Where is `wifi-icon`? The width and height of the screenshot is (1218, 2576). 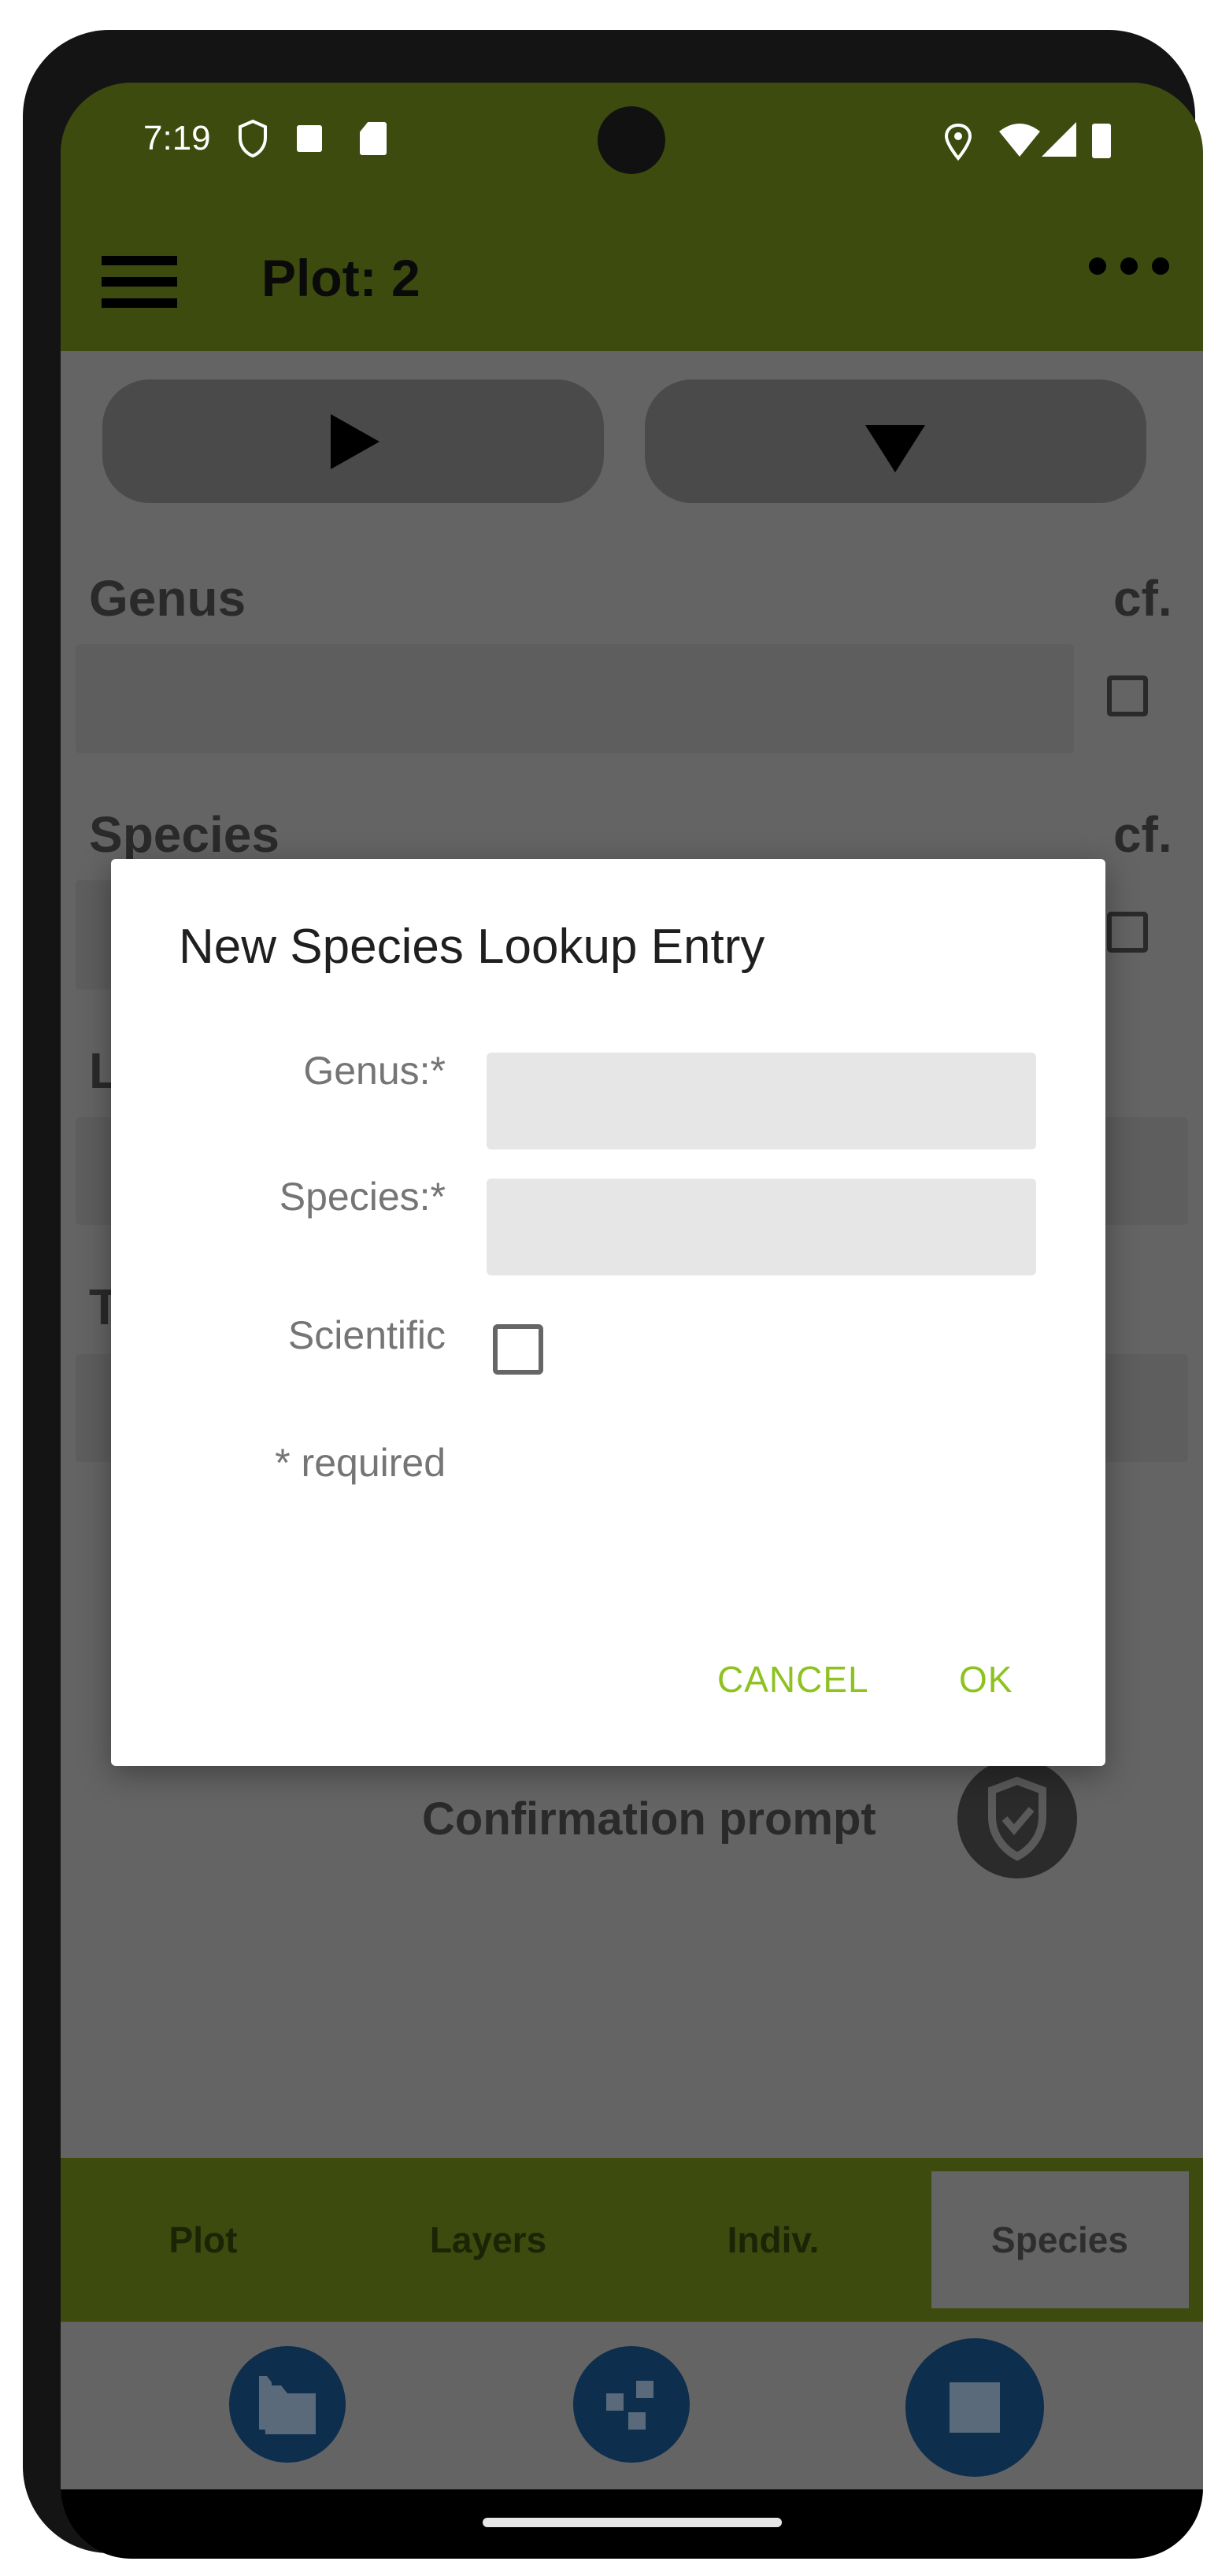
wifi-icon is located at coordinates (1019, 140).